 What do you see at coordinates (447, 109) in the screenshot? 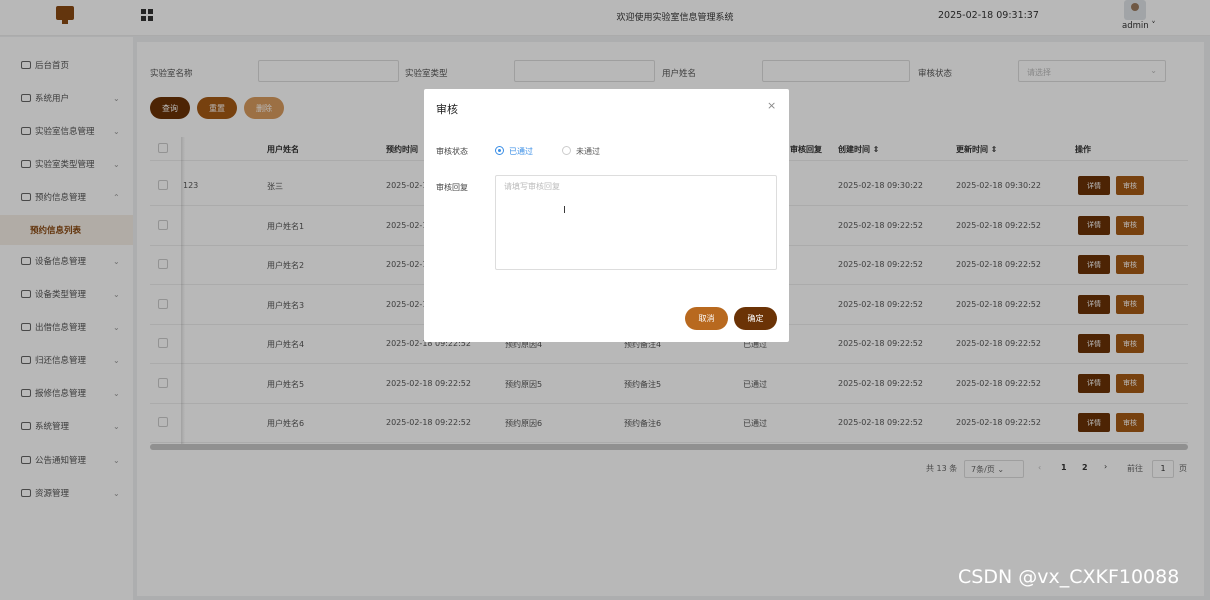
I see `dialog-title: 审核` at bounding box center [447, 109].